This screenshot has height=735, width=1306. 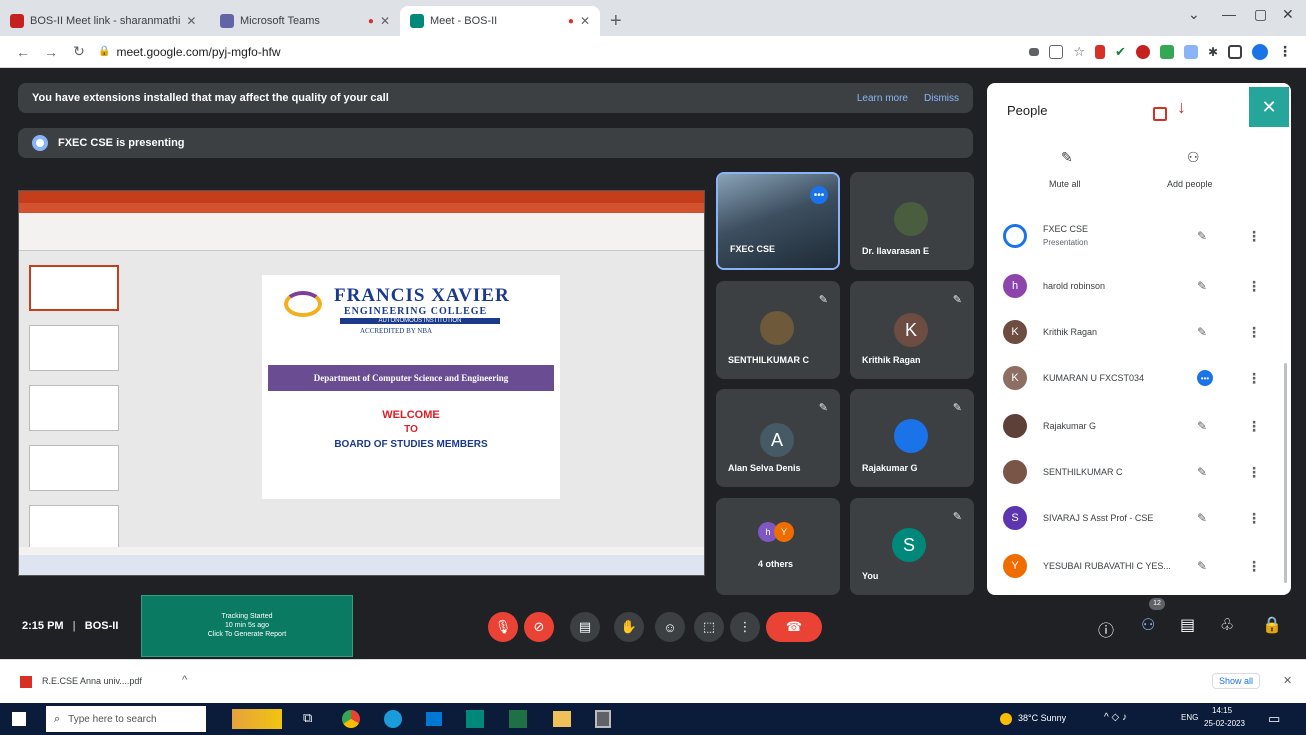 I want to click on people-icon: ⚇, so click(x=1148, y=625).